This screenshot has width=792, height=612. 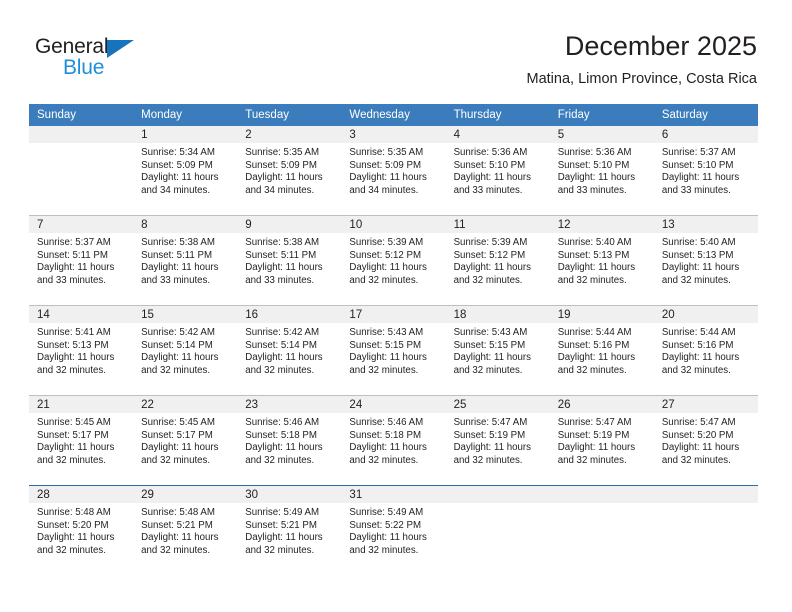 I want to click on sunrise-text: Sunrise: 5:38 AM, so click(x=282, y=242).